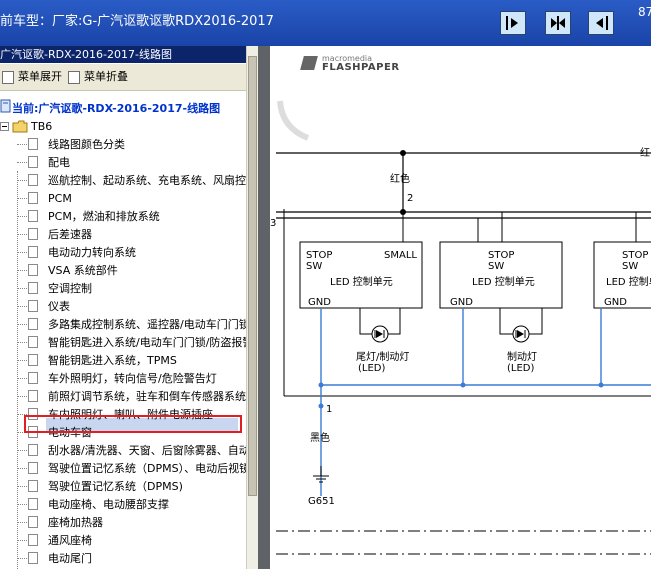  I want to click on tree-item: 智能钥匙进入系统/电动车门门锁/防盗报警系统, so click(123, 343).